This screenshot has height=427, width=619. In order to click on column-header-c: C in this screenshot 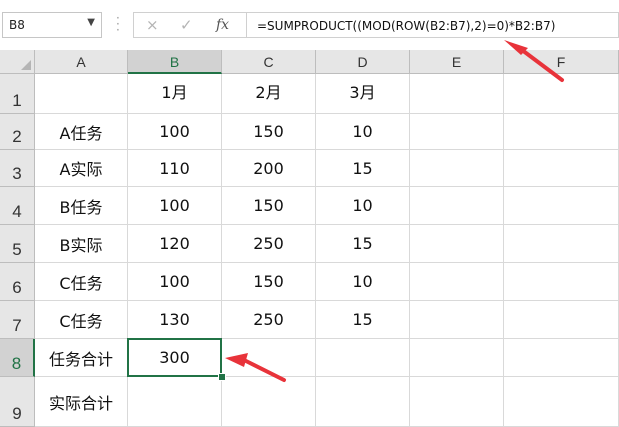, I will do `click(269, 62)`.